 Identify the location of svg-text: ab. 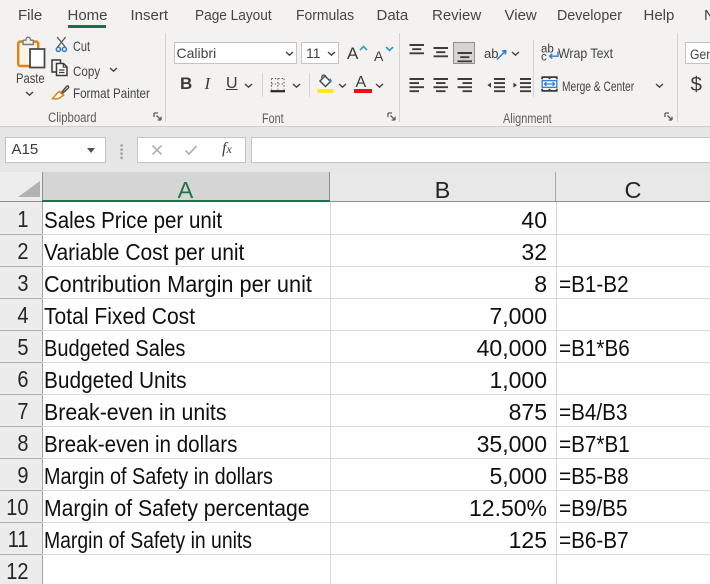
(491, 53).